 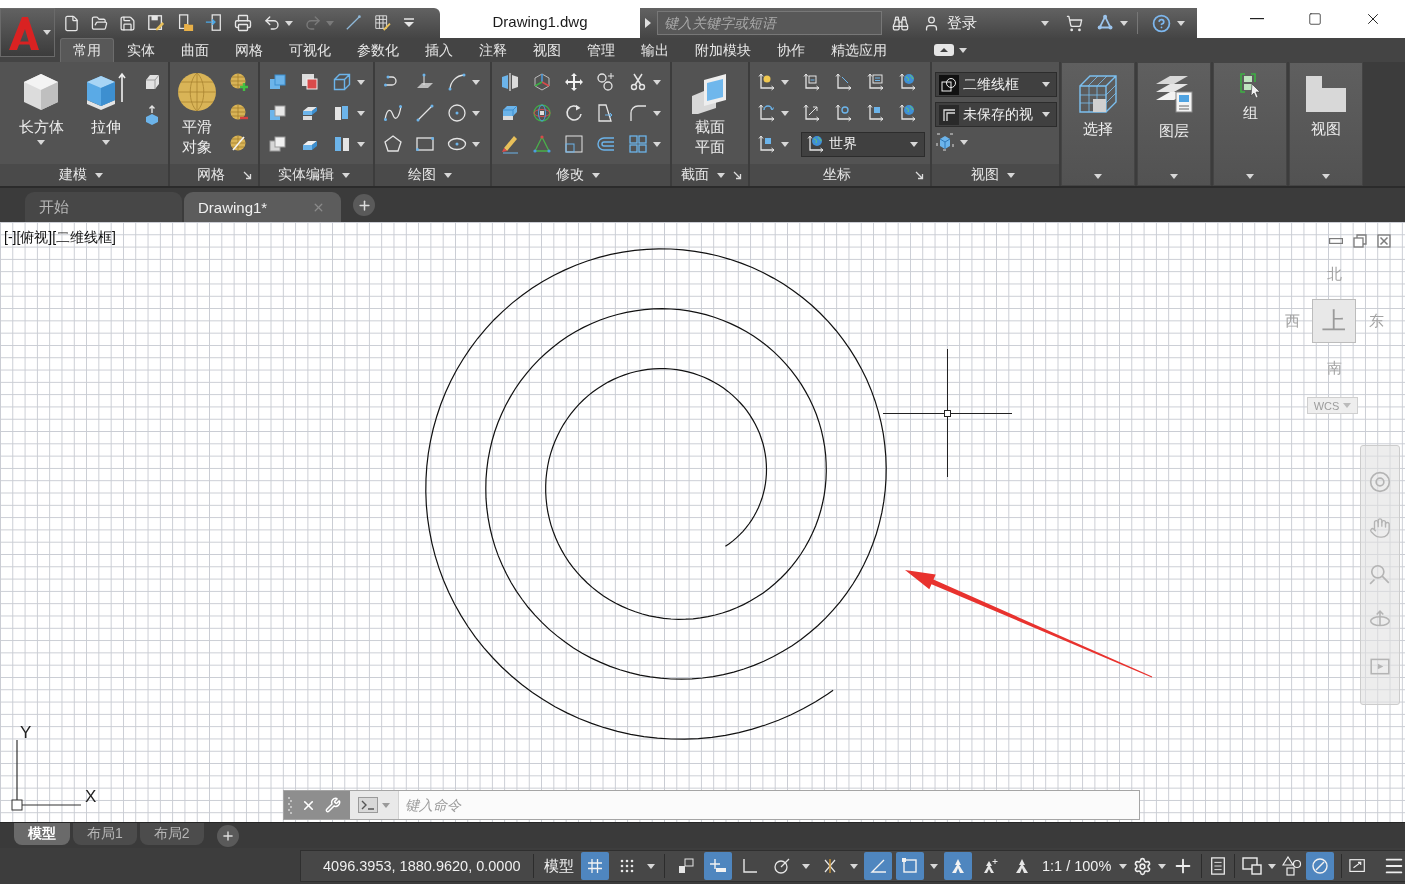 What do you see at coordinates (239, 82) in the screenshot?
I see `sphere-plus-icon` at bounding box center [239, 82].